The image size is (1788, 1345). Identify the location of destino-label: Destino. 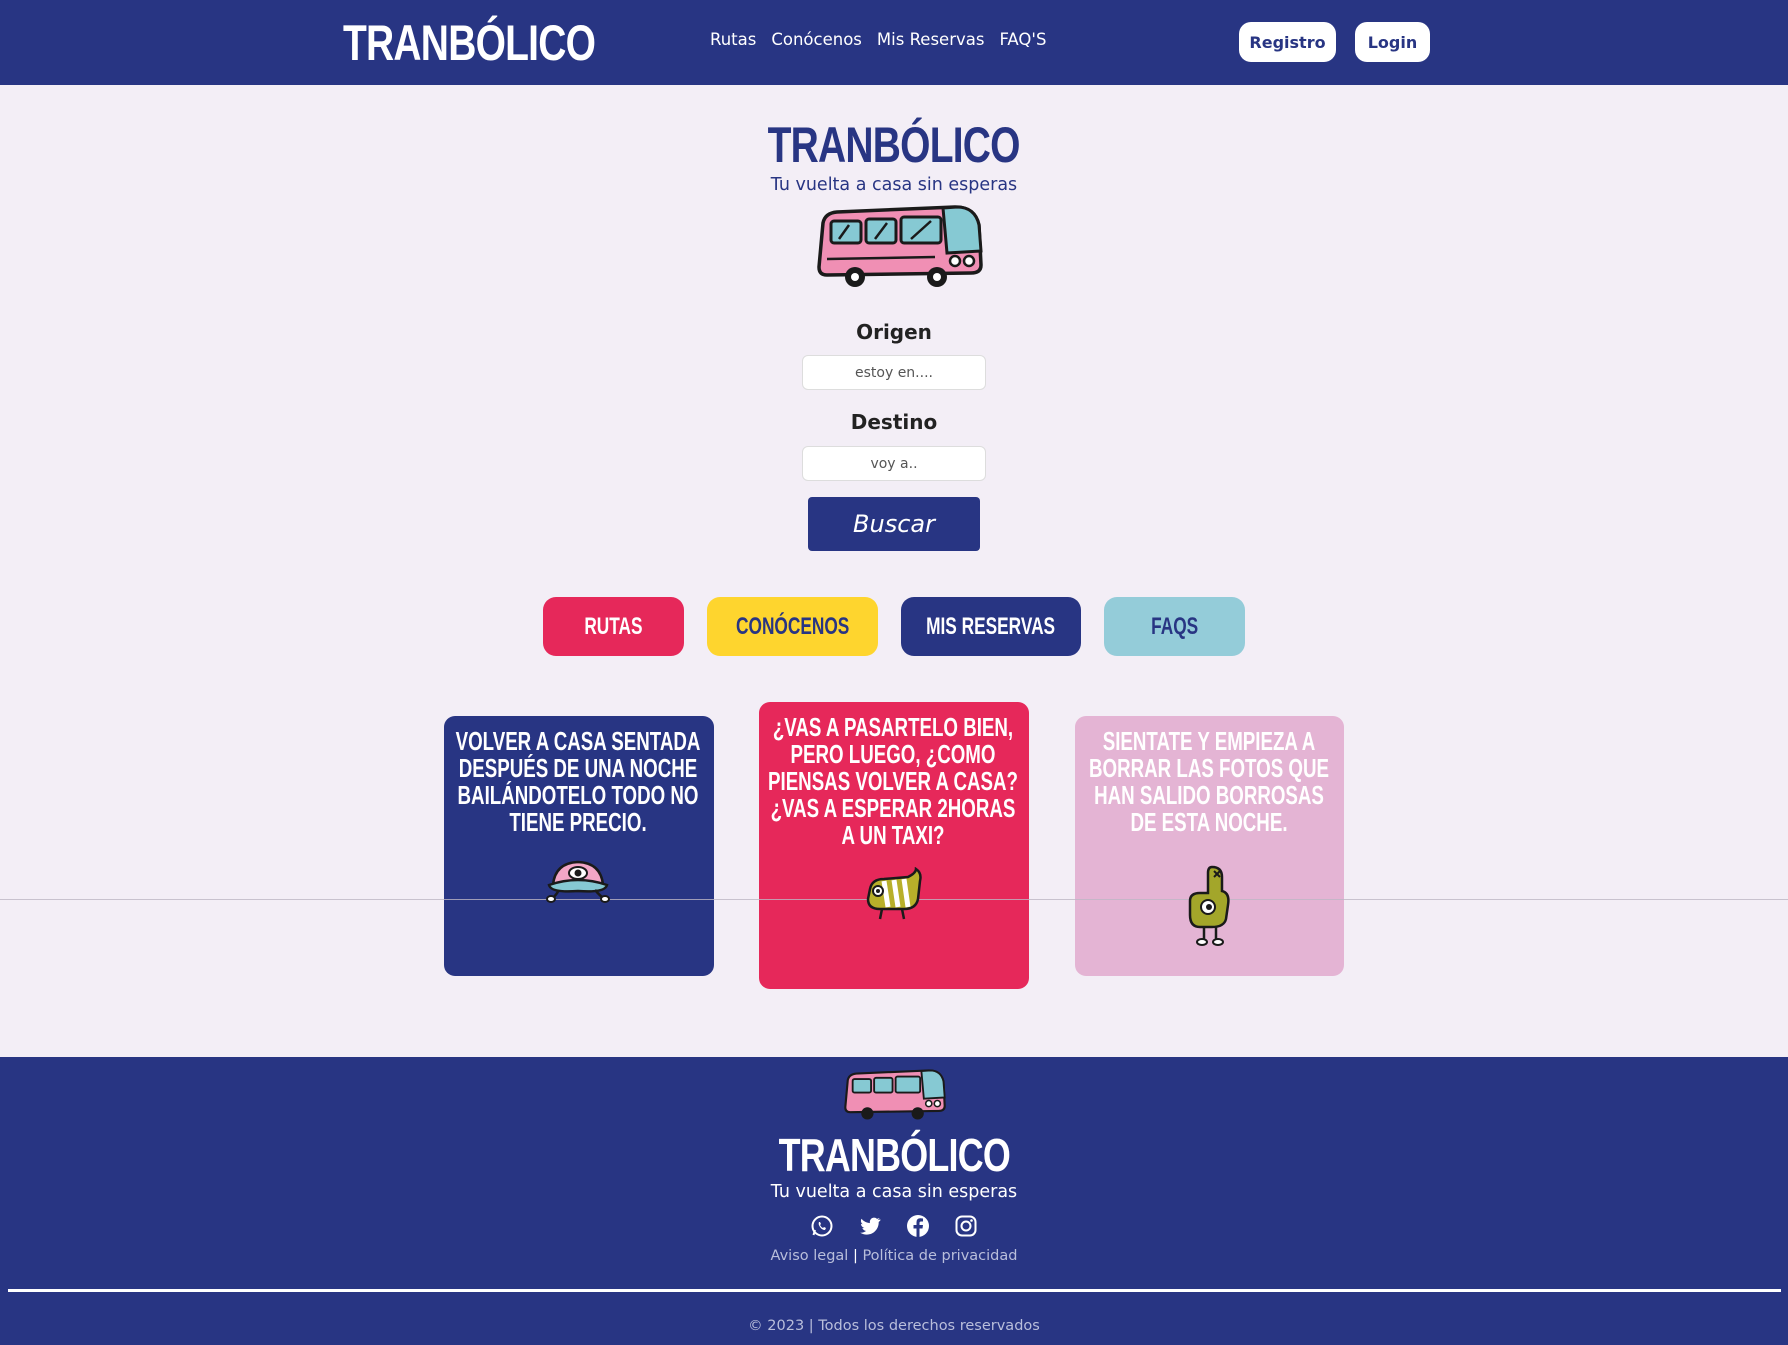
(894, 422).